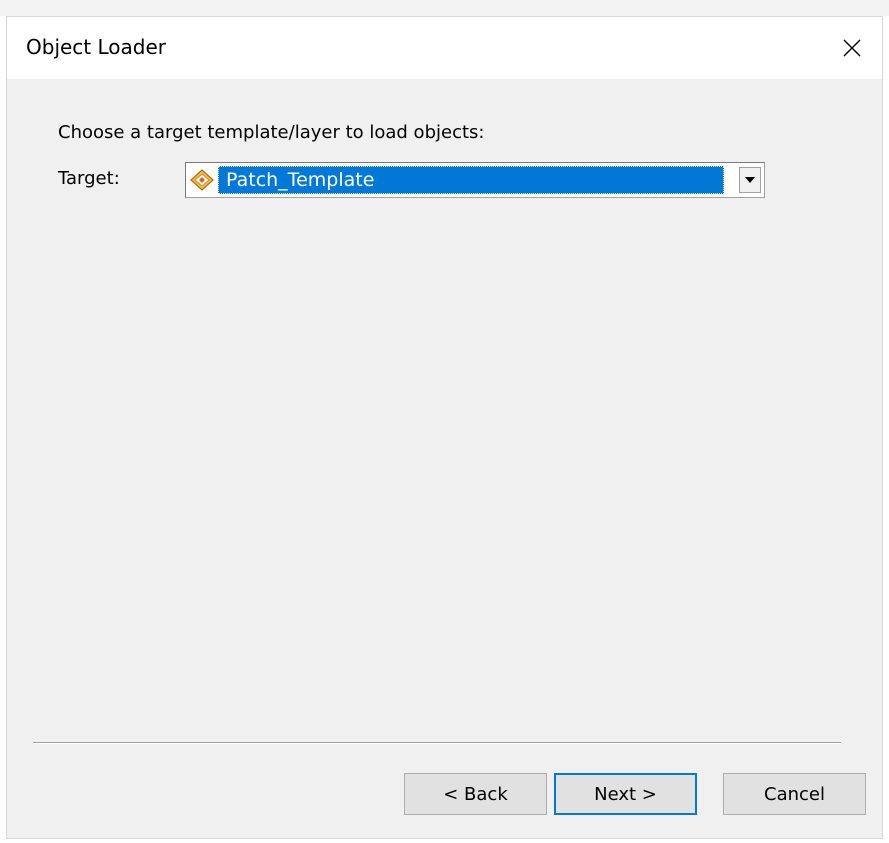 This screenshot has height=843, width=889. I want to click on template-diamond-icon, so click(202, 180).